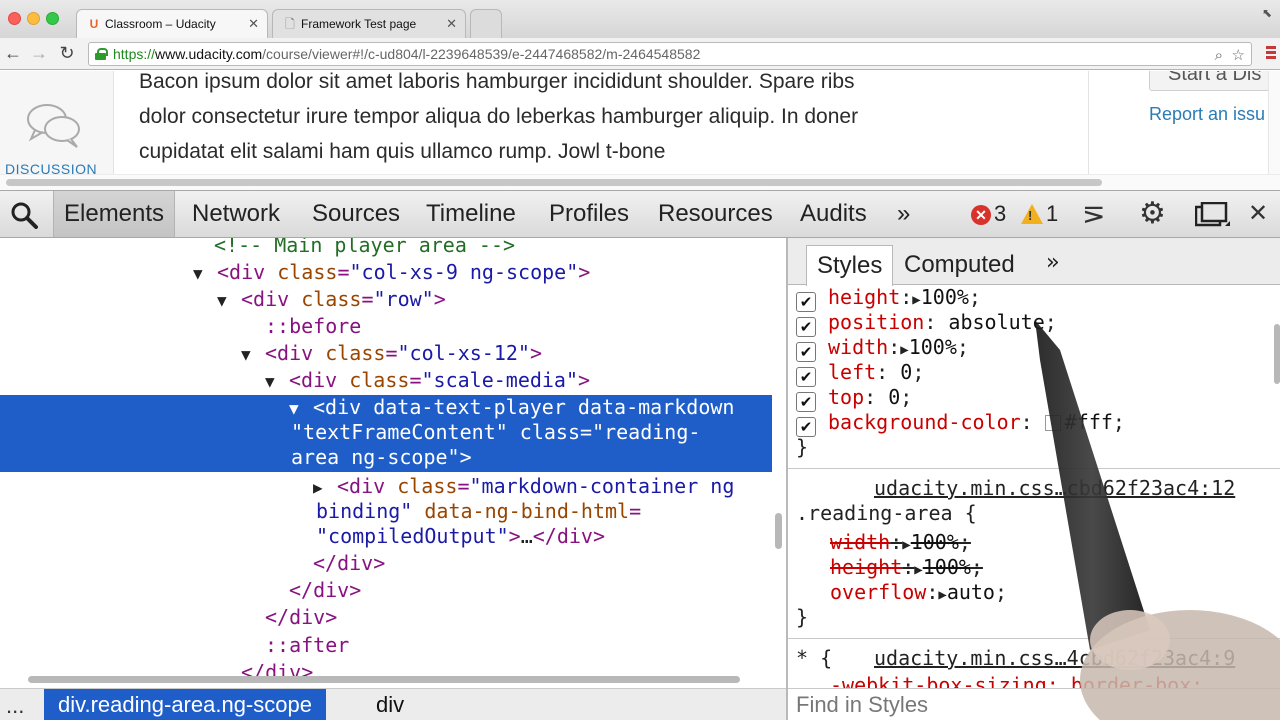 The width and height of the screenshot is (1280, 720). What do you see at coordinates (101, 54) in the screenshot?
I see `lock-icon` at bounding box center [101, 54].